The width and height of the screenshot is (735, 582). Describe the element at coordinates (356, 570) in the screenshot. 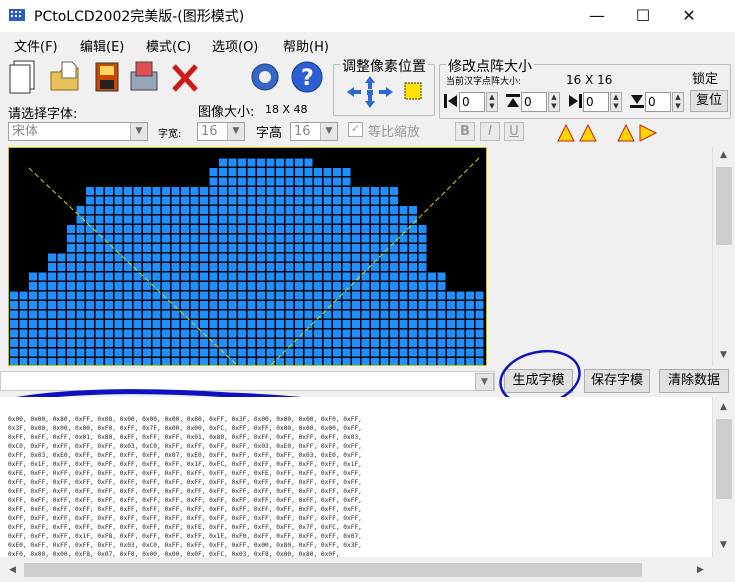

I see `output-horizontal-scrollbar: ◀ ▶` at that location.